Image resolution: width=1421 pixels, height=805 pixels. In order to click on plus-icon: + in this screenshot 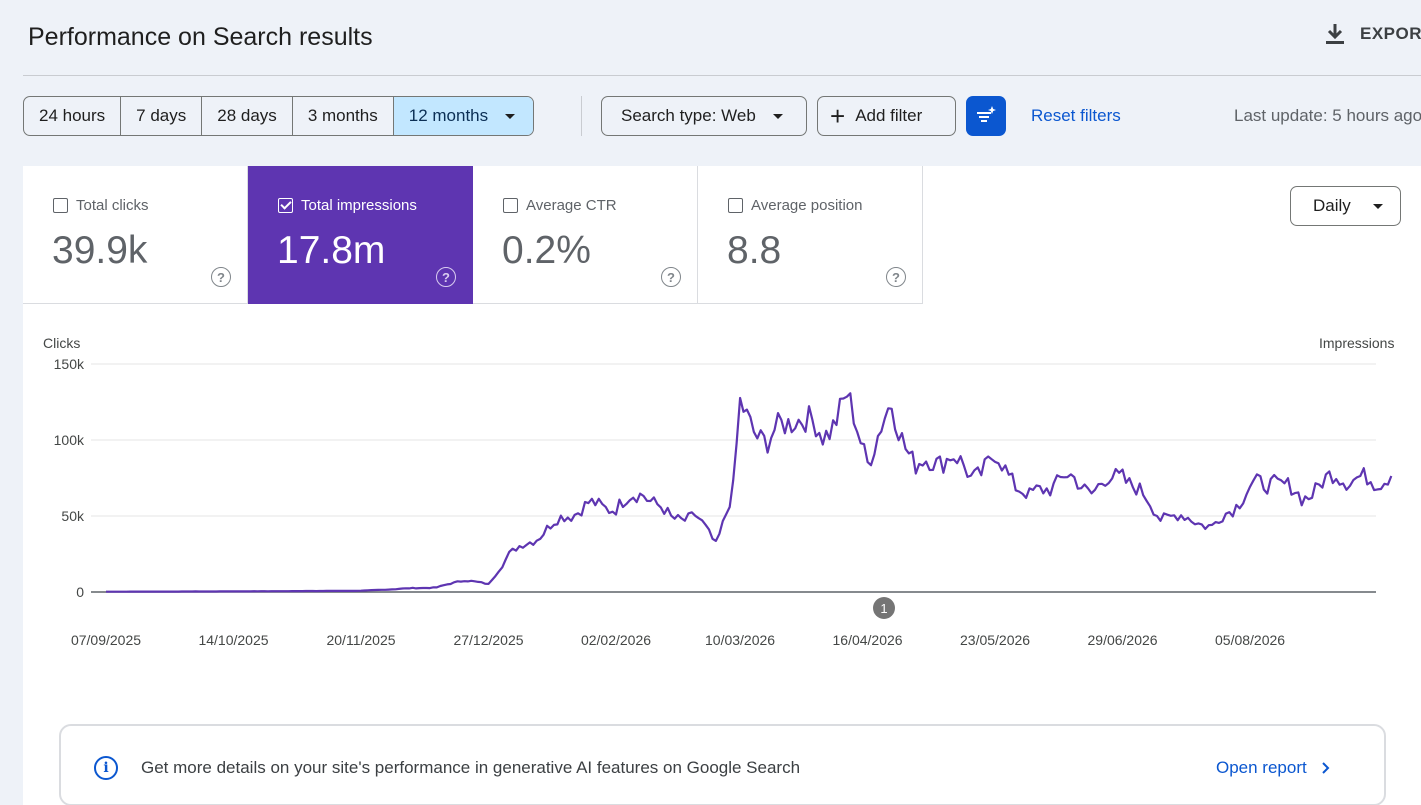, I will do `click(838, 116)`.